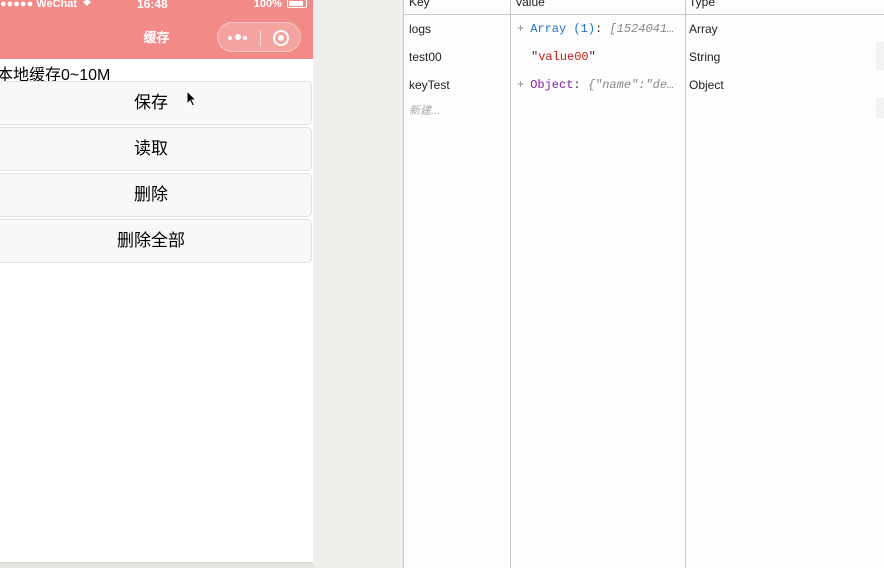 This screenshot has width=884, height=568. What do you see at coordinates (702, 4) in the screenshot?
I see `type-column-header: Type` at bounding box center [702, 4].